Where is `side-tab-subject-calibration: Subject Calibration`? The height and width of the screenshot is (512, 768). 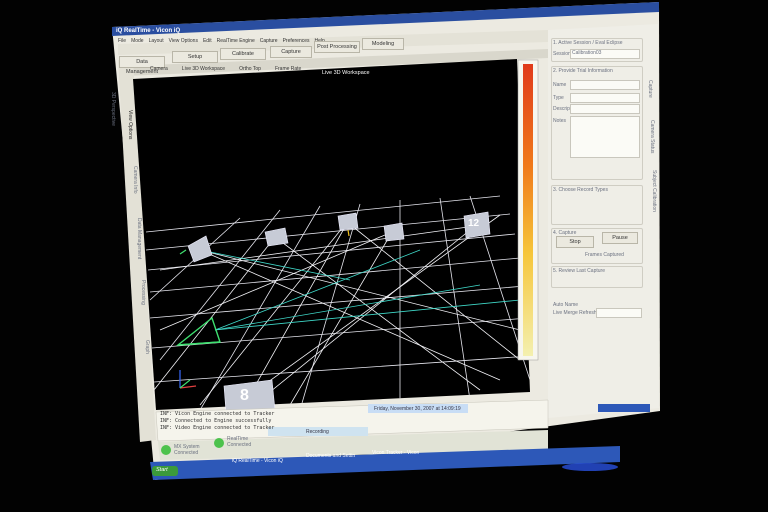
side-tab-subject-calibration: Subject Calibration is located at coordinates (654, 191).